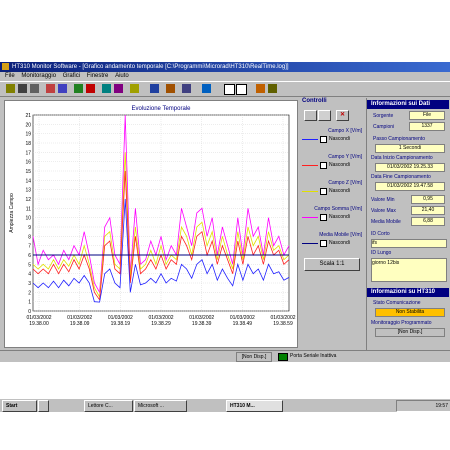 Image resolution: width=450 pixels, height=450 pixels. I want to click on control-row-0: Nascondi, so click(333, 139).